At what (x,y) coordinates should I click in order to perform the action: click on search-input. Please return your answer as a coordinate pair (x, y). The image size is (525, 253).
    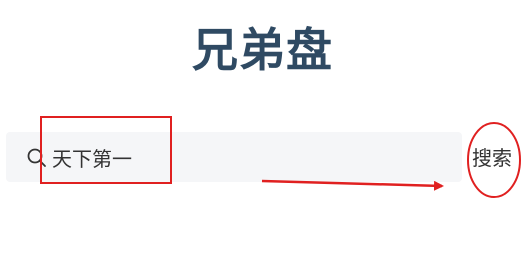
    Looking at the image, I should click on (242, 157).